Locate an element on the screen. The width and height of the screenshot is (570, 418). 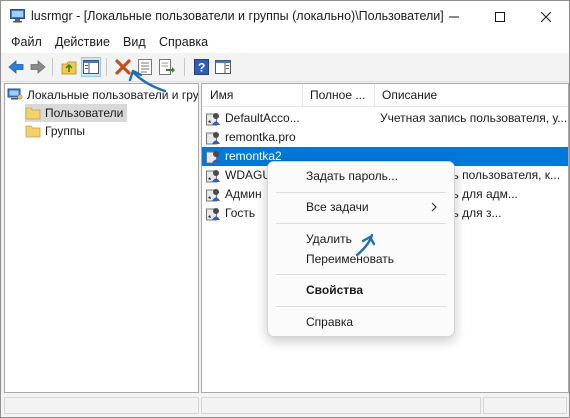
maximize-button is located at coordinates (500, 17).